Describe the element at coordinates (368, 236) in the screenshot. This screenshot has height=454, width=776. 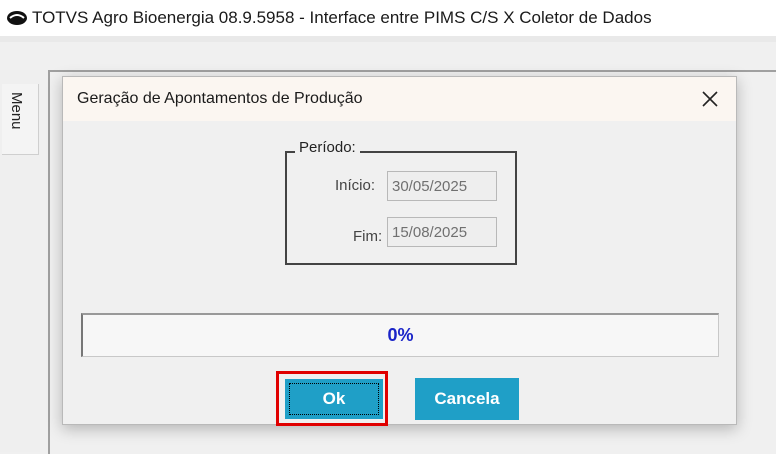
I see `fim-label: Fim:` at that location.